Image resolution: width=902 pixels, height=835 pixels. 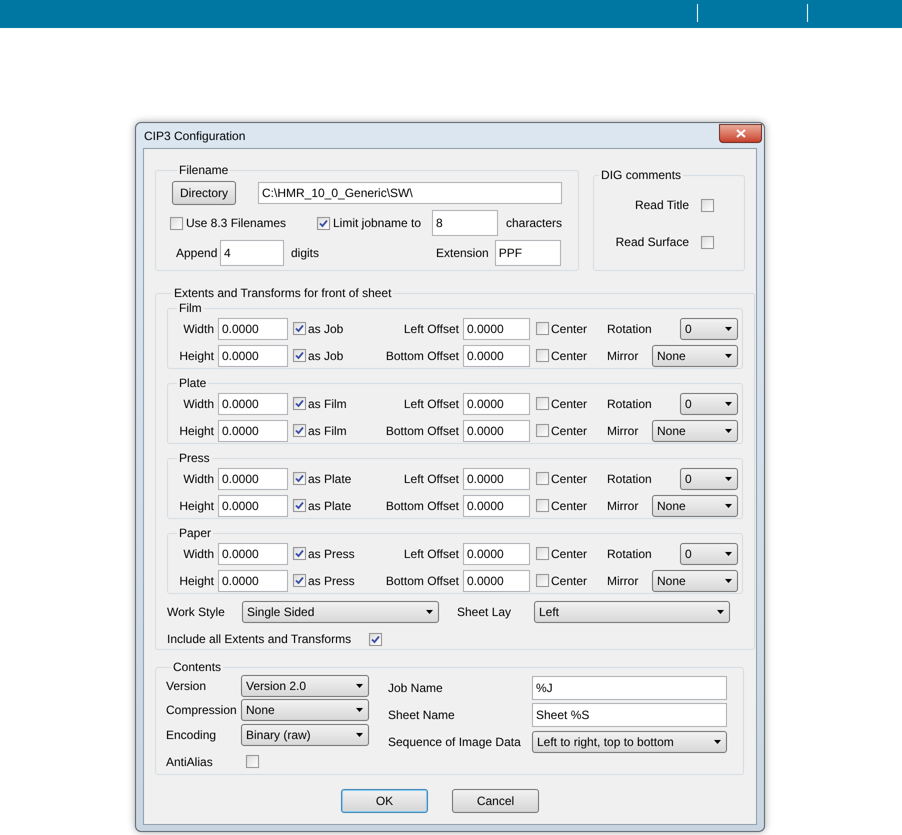 What do you see at coordinates (195, 533) in the screenshot?
I see `group-label: Paper` at bounding box center [195, 533].